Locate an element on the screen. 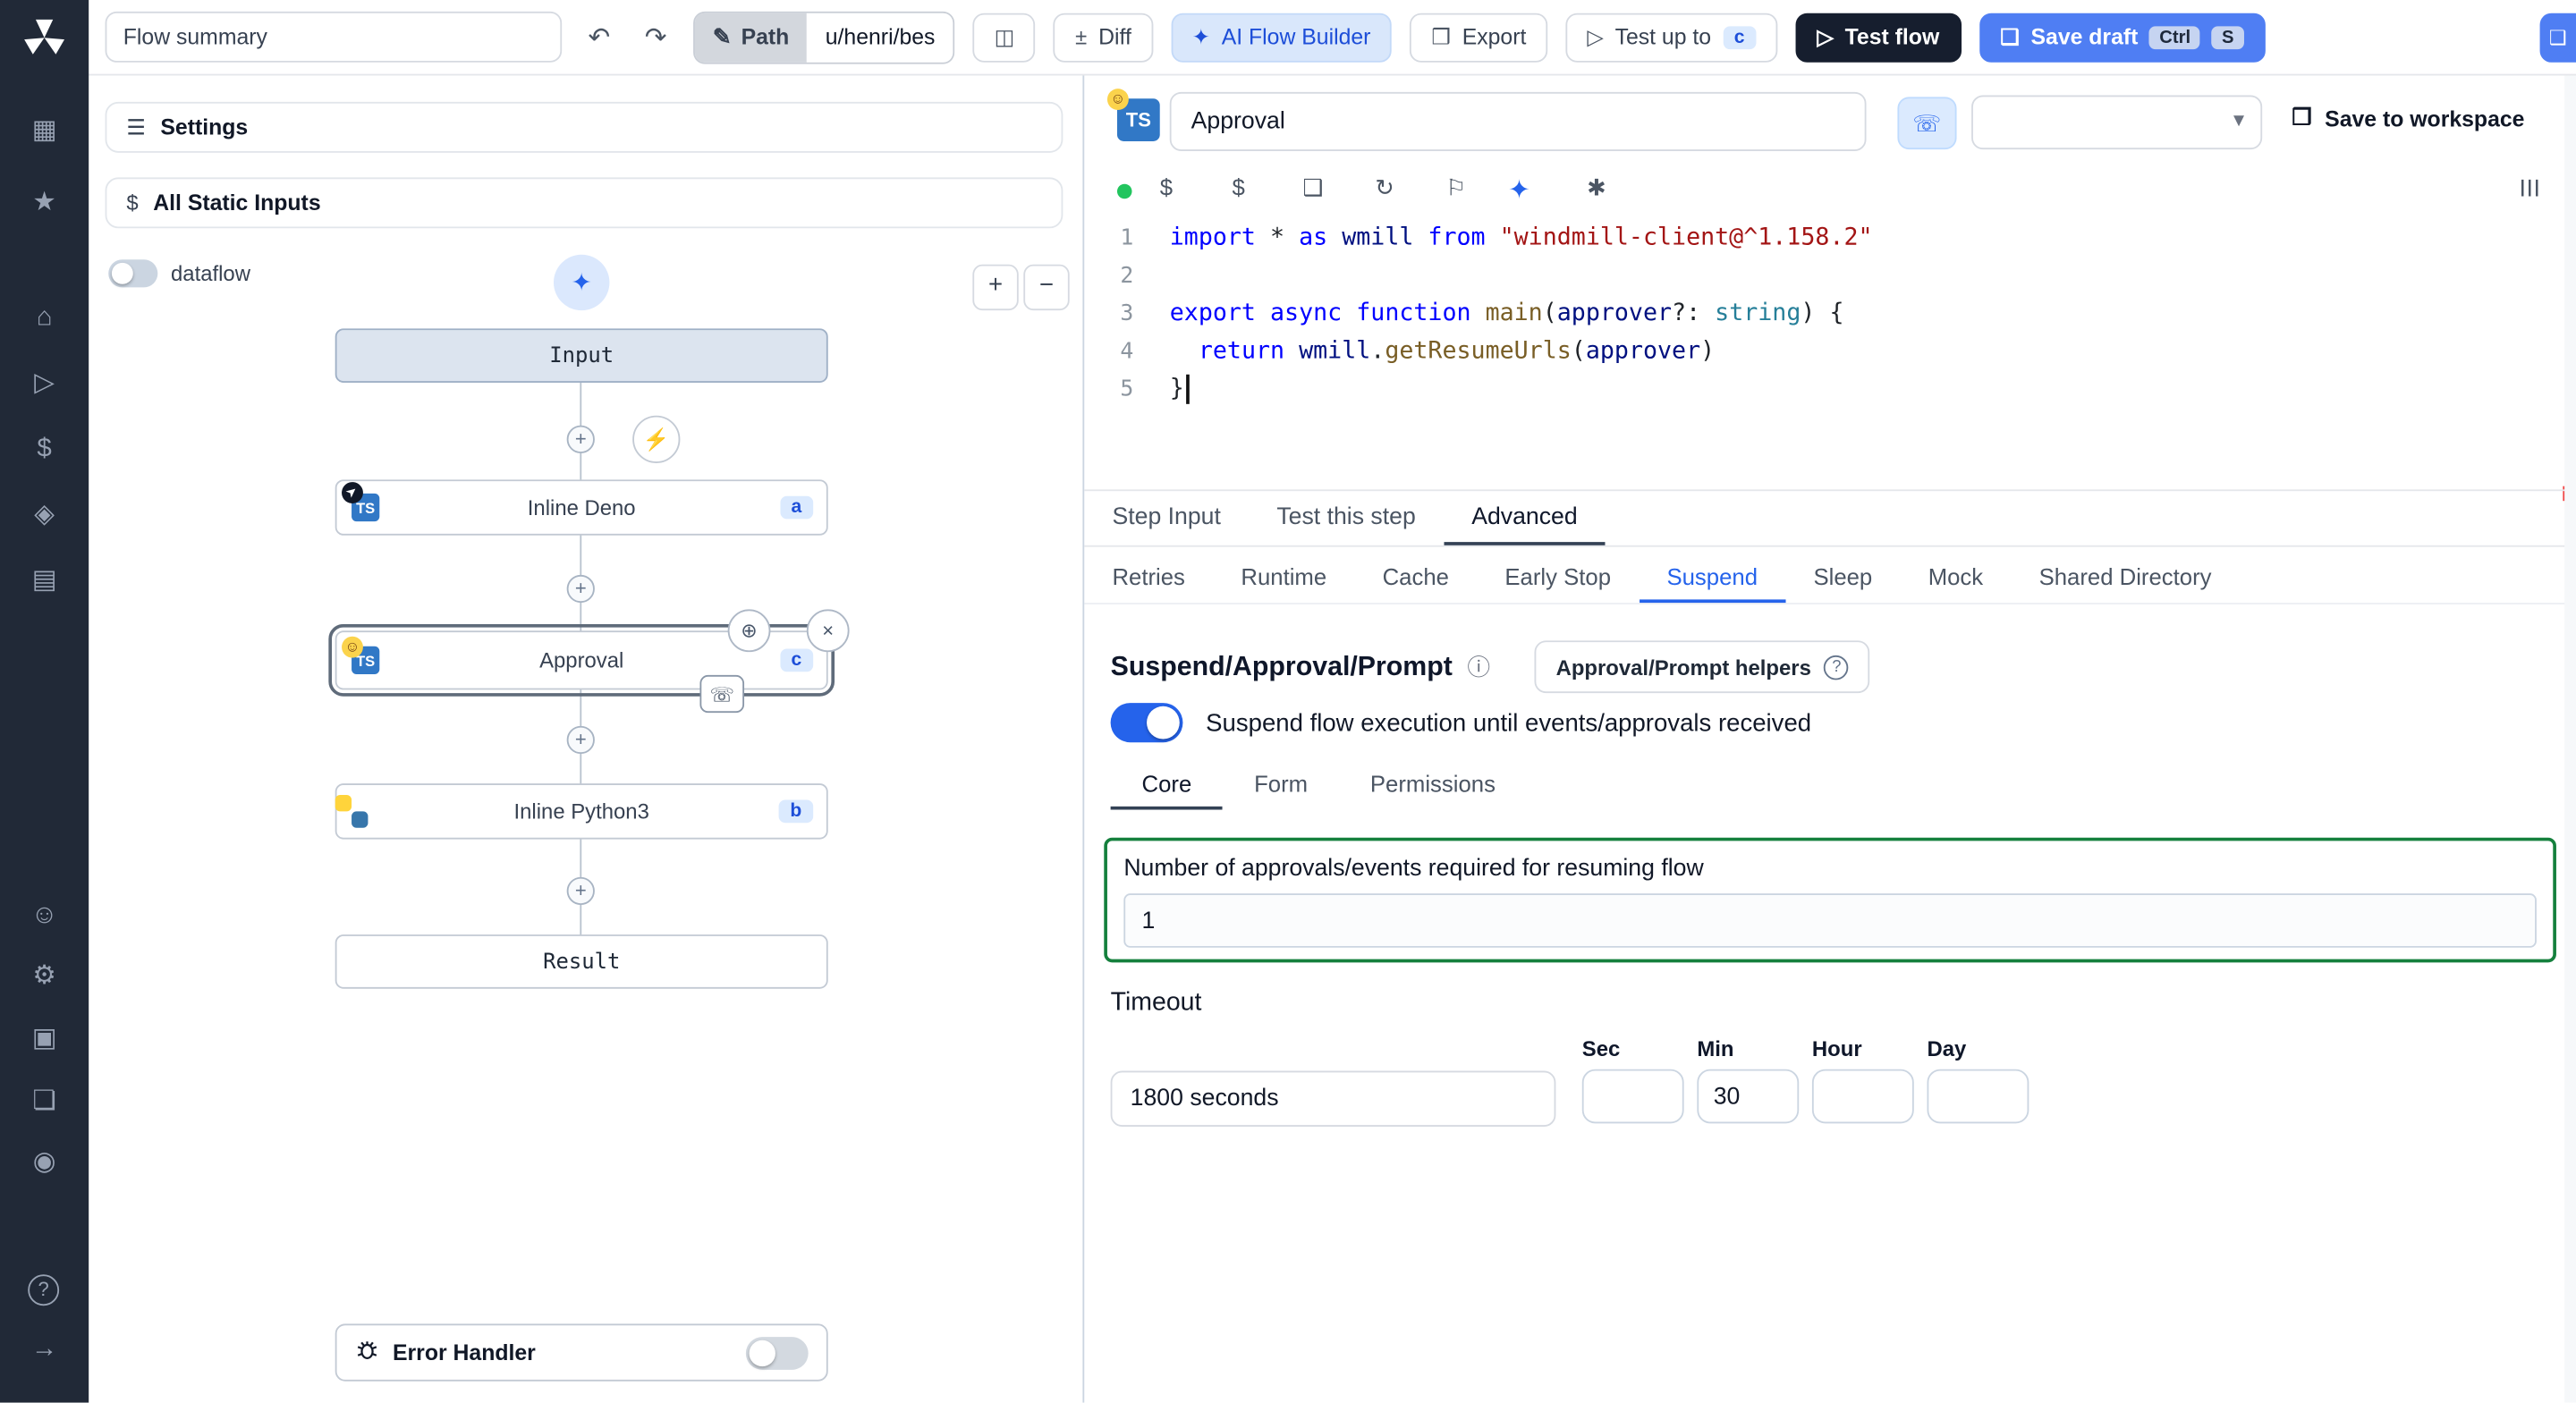 The width and height of the screenshot is (2576, 1403). user-icon: ☺ is located at coordinates (44, 917).